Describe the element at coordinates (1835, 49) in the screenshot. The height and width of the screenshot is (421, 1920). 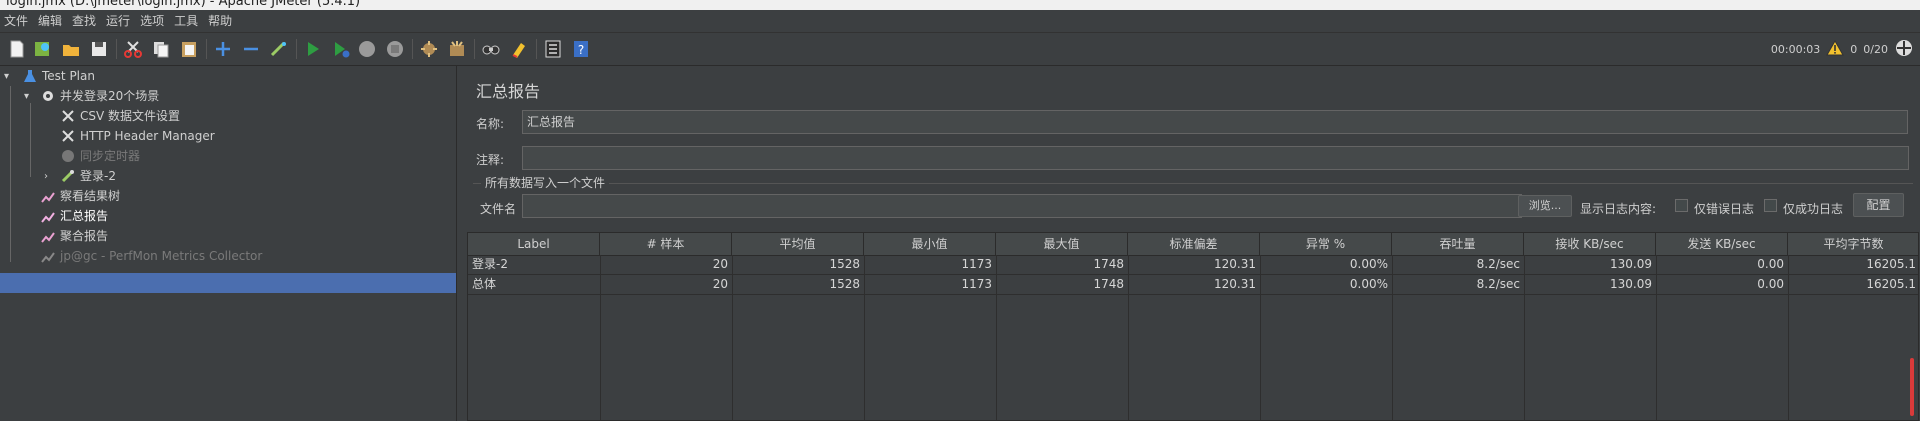
I see `warning-icon` at that location.